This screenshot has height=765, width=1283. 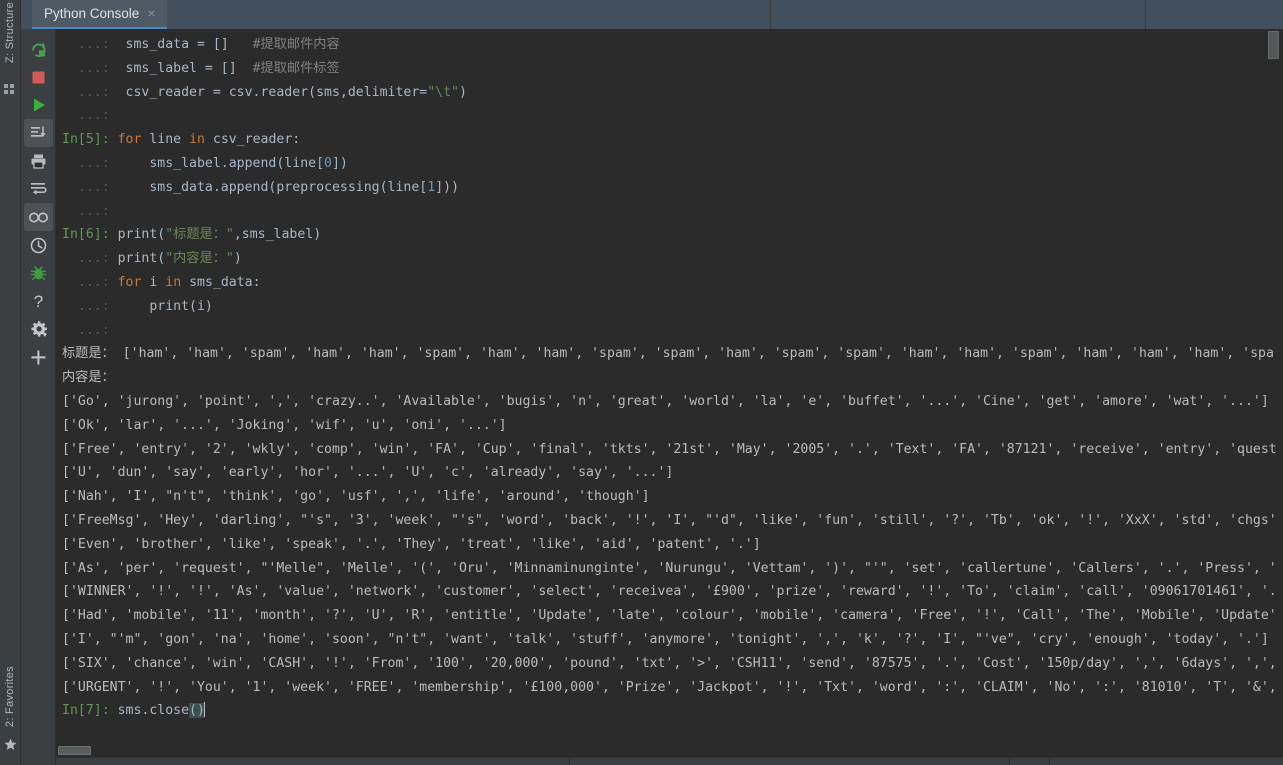 I want to click on scroll-to-end-icon, so click(x=38, y=133).